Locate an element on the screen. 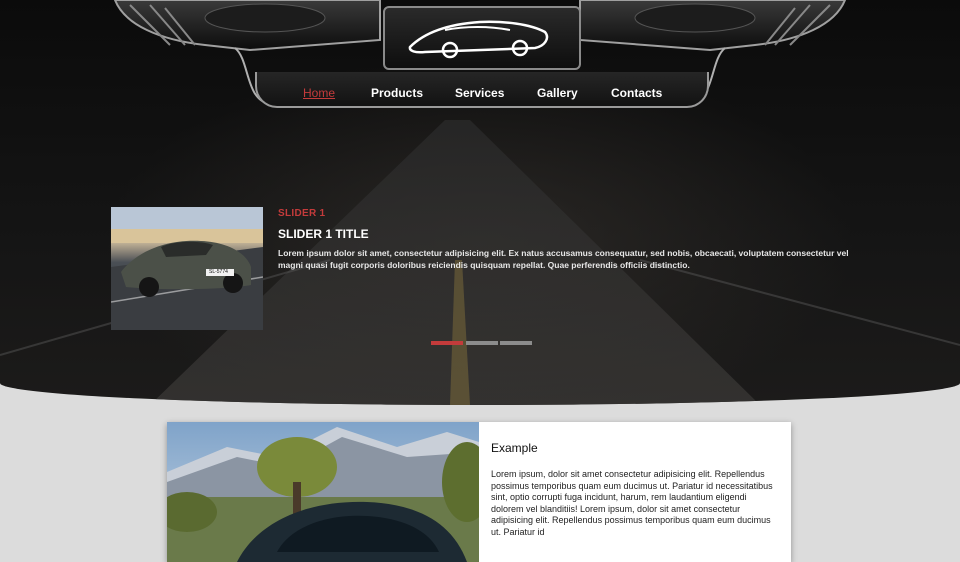 The width and height of the screenshot is (960, 562). license-plate: SL-5774 is located at coordinates (218, 272).